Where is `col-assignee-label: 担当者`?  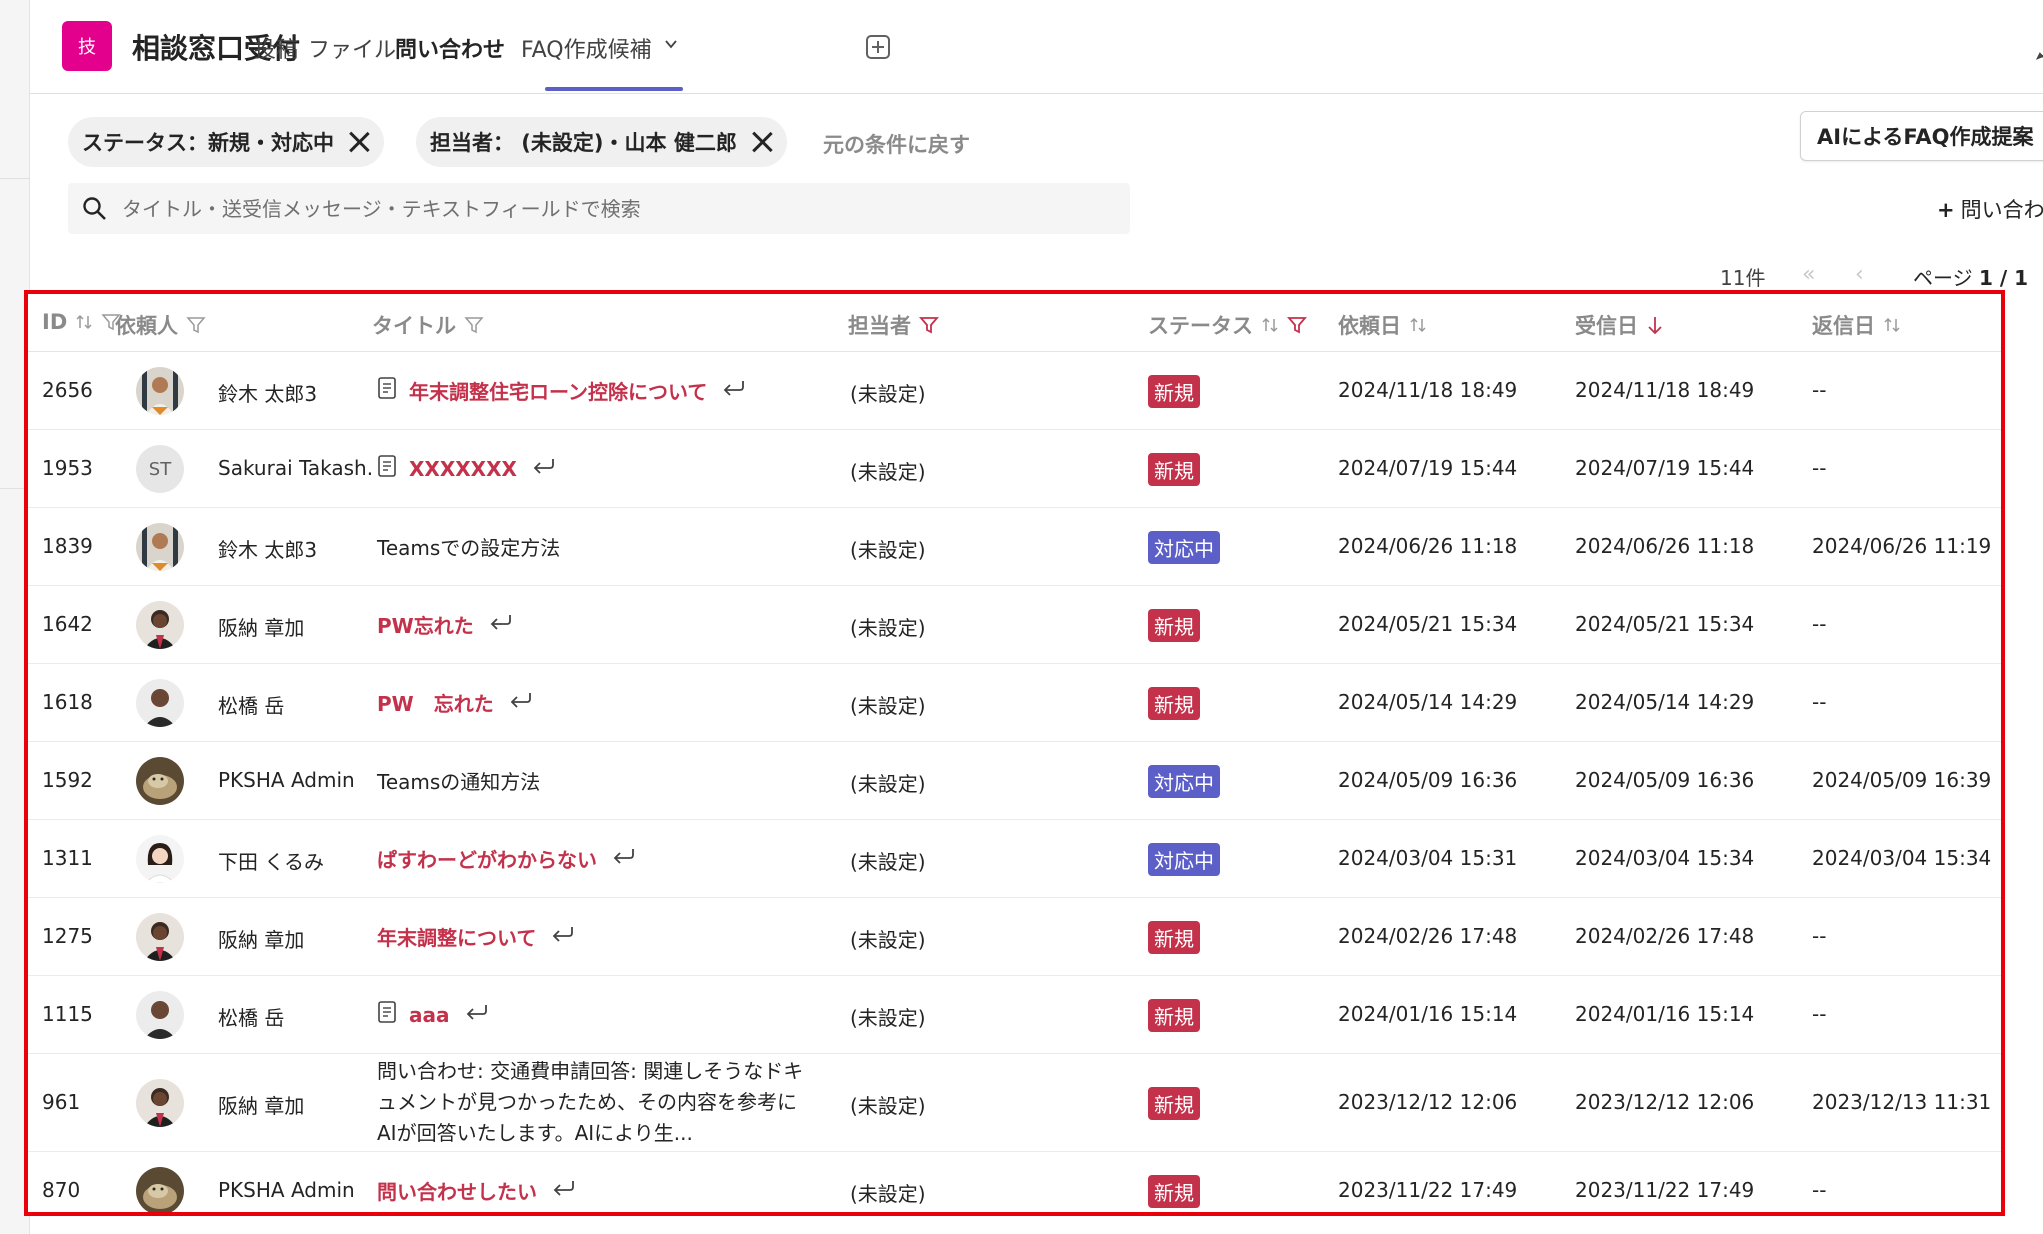
col-assignee-label: 担当者 is located at coordinates (879, 326).